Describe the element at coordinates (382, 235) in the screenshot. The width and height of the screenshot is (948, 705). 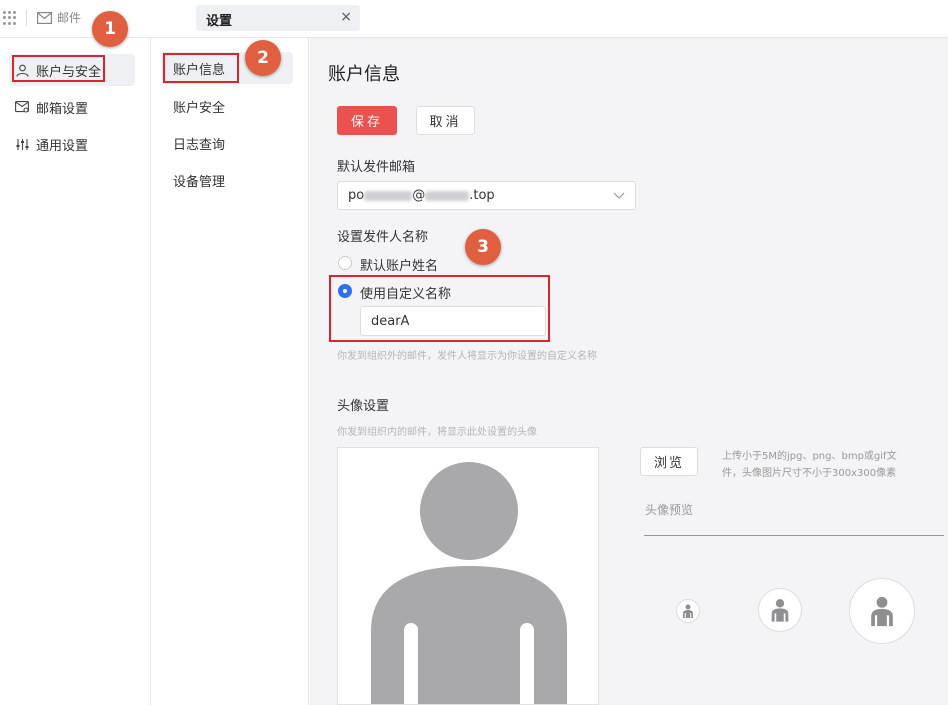
I see `sender-name-label: 设置发件人名称` at that location.